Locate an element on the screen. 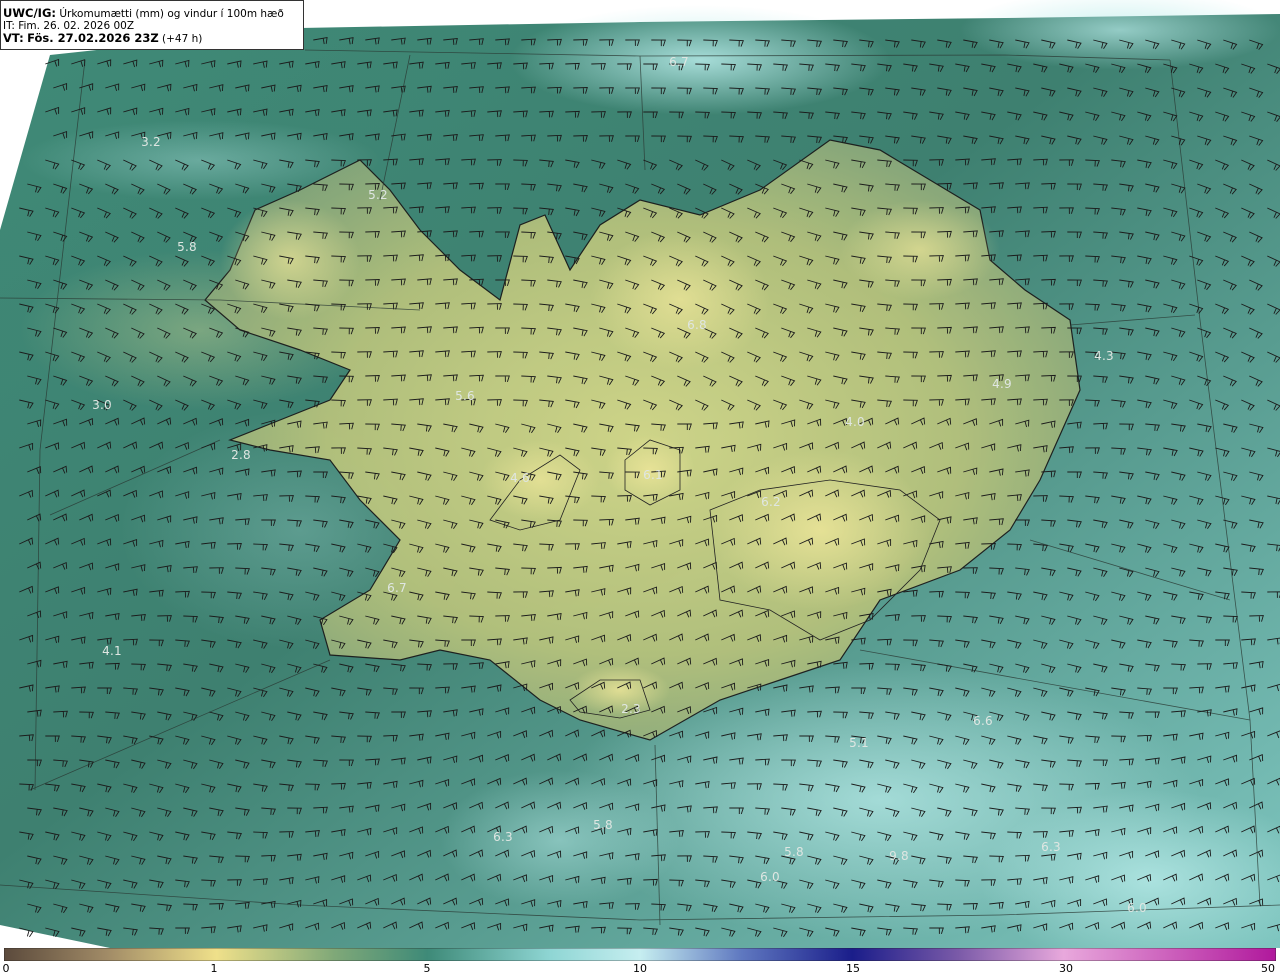  colorbar-tick-label: 0 is located at coordinates (6, 968).